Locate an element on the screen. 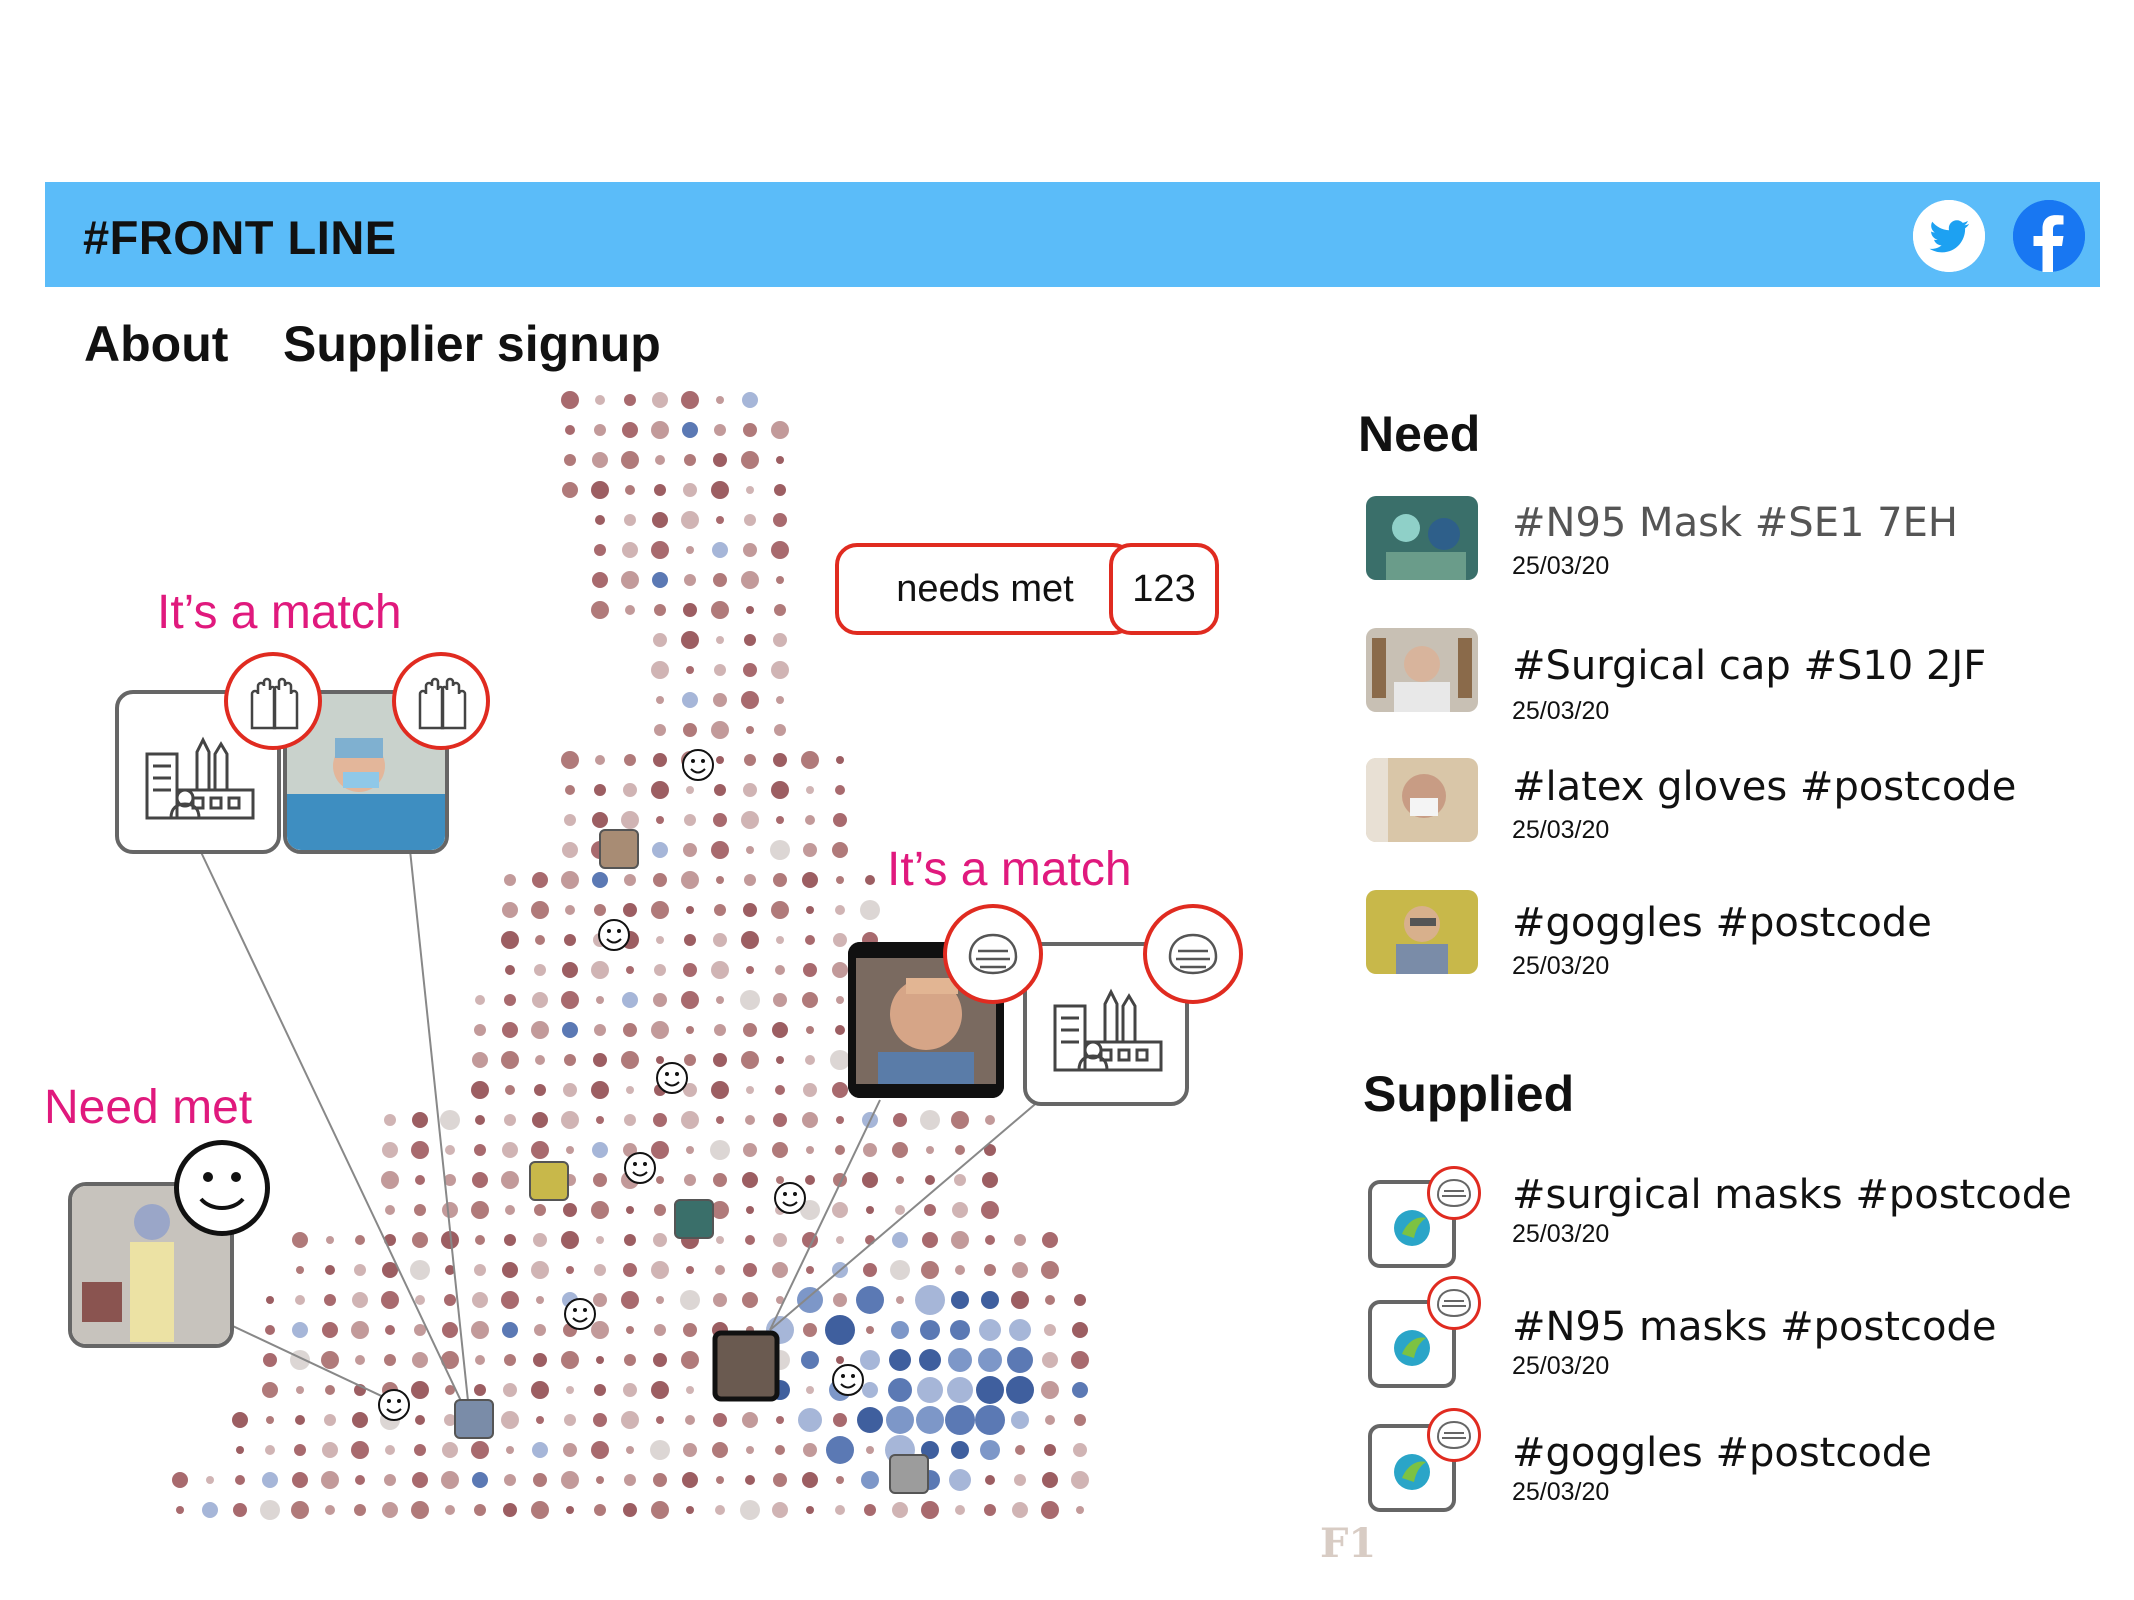 The height and width of the screenshot is (1600, 2134). supplied-item-tag: #N95 masks #postcode is located at coordinates (1754, 1327).